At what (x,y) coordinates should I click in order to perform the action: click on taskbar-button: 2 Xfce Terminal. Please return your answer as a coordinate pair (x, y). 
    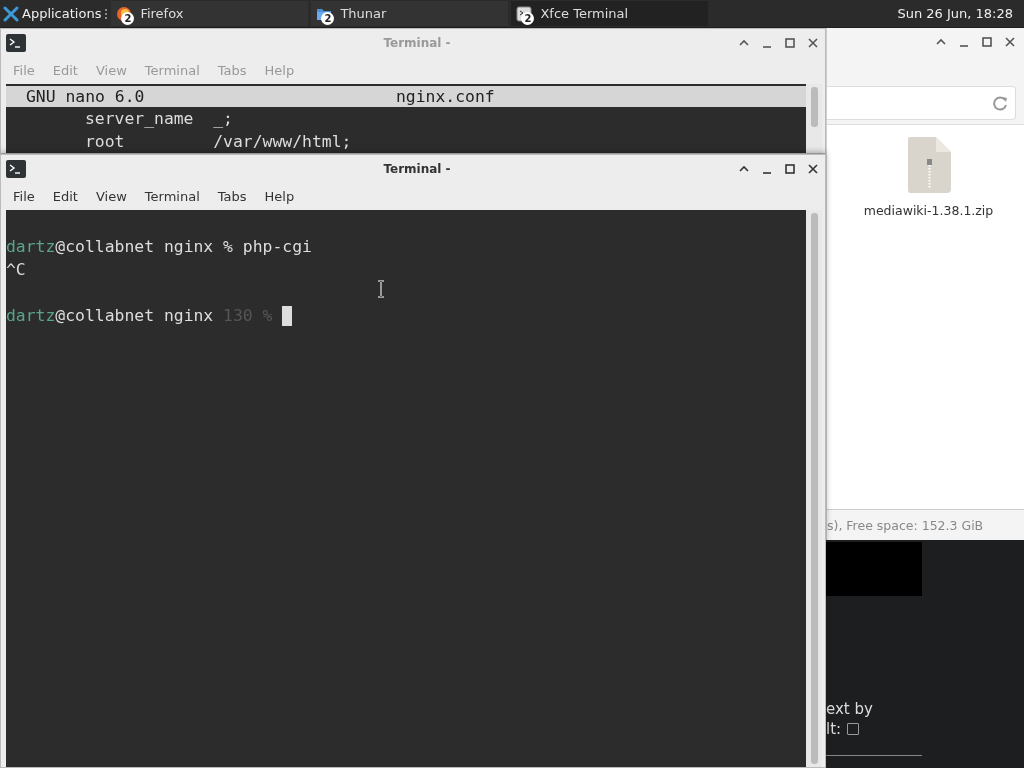
    Looking at the image, I should click on (610, 13).